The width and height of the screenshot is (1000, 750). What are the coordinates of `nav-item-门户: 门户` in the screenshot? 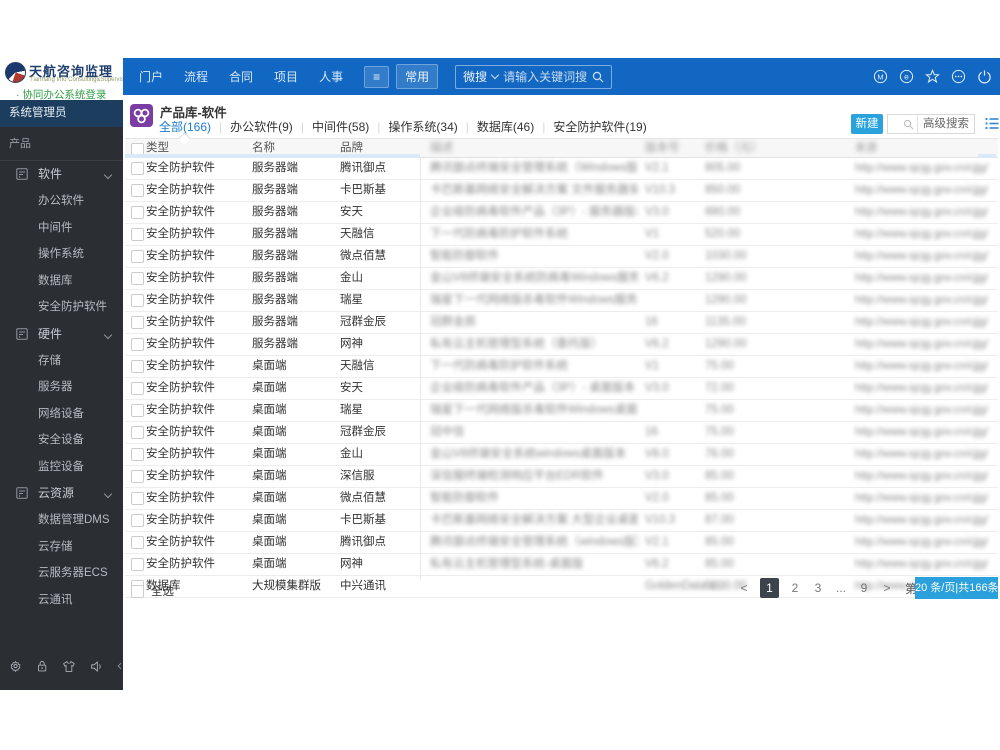 It's located at (151, 76).